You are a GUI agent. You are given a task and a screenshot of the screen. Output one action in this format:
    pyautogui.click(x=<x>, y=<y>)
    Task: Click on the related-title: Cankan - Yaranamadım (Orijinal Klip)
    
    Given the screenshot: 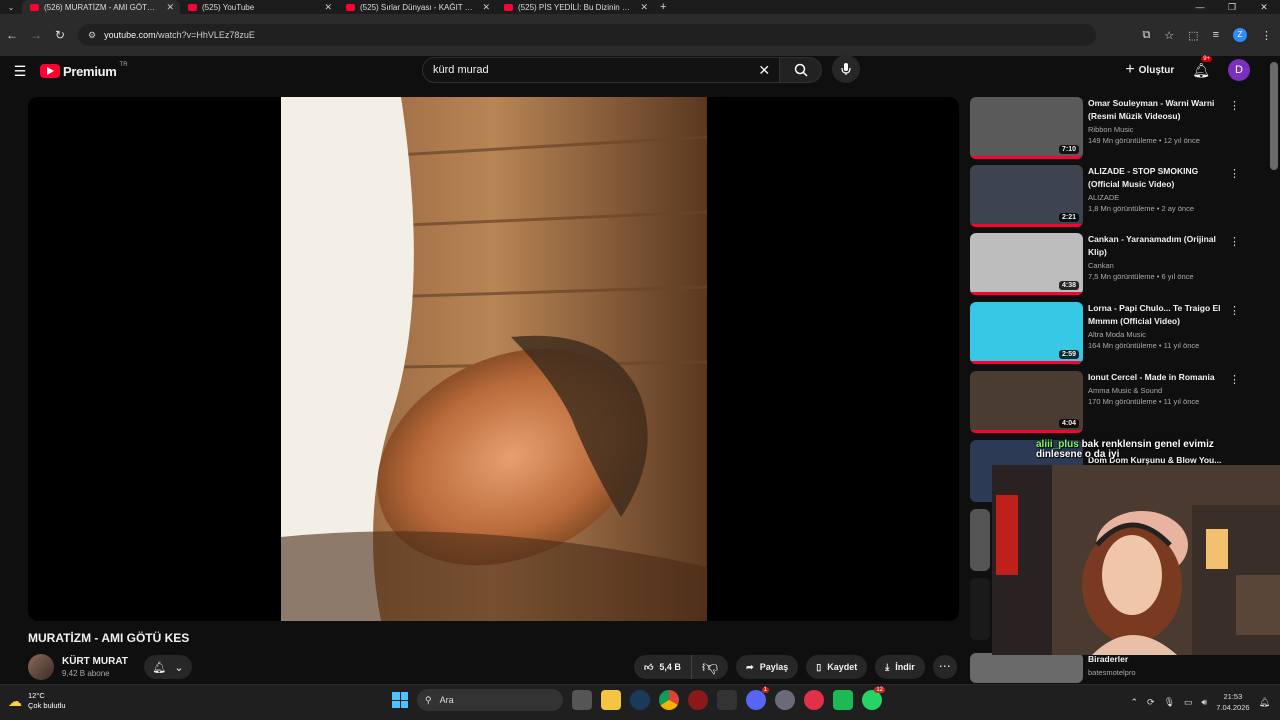 What is the action you would take?
    pyautogui.click(x=1155, y=246)
    